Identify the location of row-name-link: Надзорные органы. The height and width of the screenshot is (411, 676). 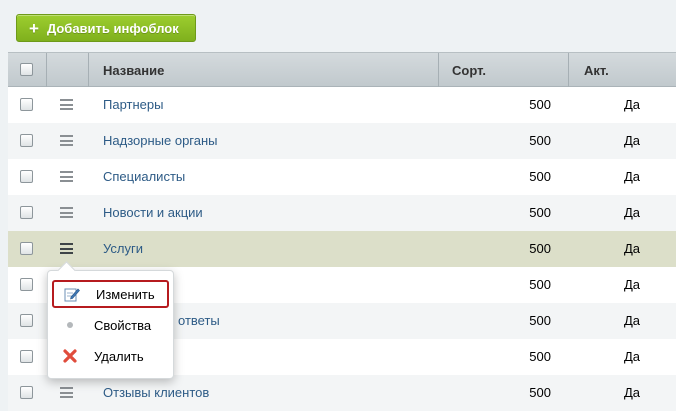
(160, 141).